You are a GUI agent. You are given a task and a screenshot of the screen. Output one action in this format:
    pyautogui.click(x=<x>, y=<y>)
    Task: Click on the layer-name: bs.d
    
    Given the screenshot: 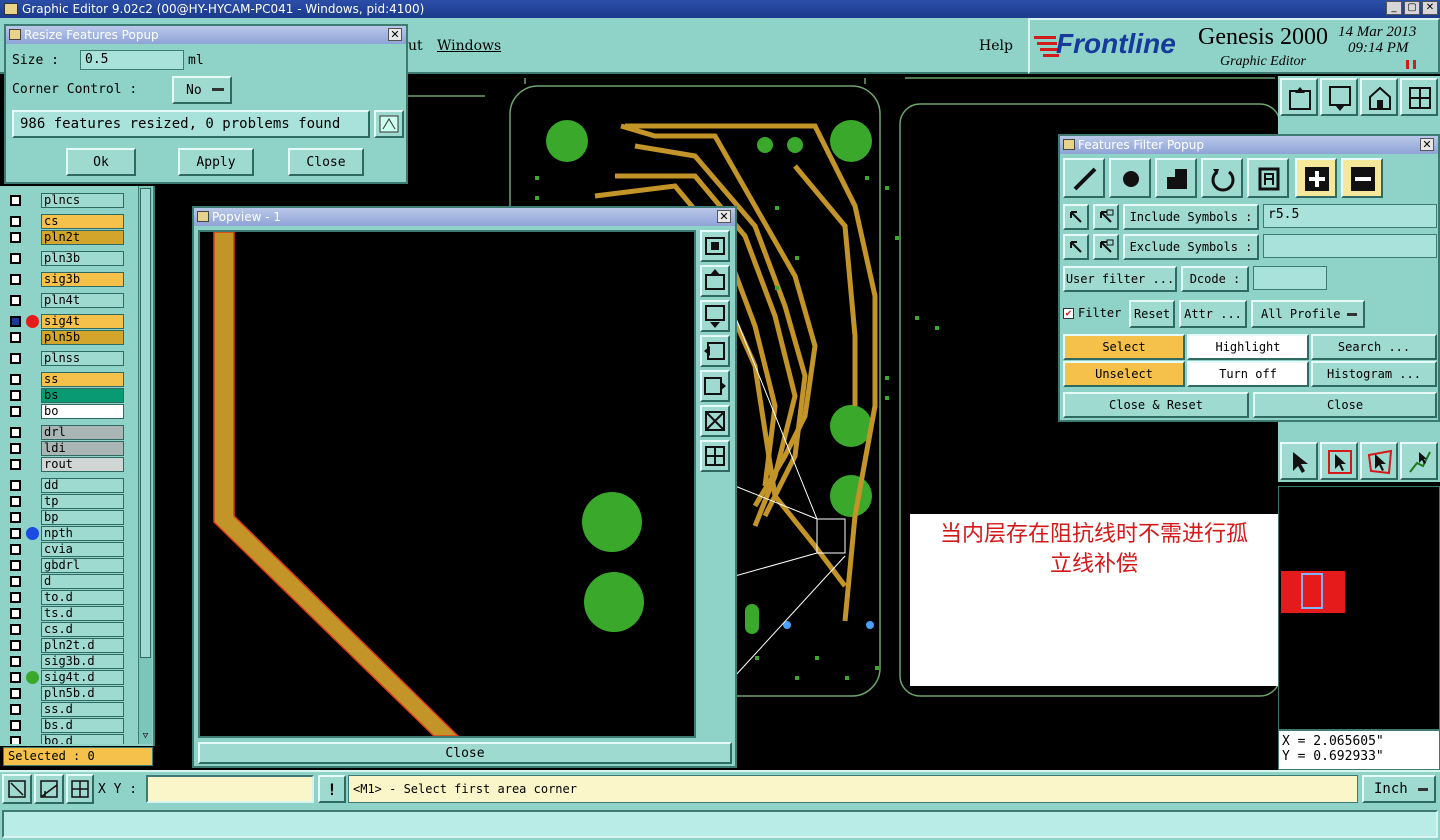 What is the action you would take?
    pyautogui.click(x=82, y=725)
    